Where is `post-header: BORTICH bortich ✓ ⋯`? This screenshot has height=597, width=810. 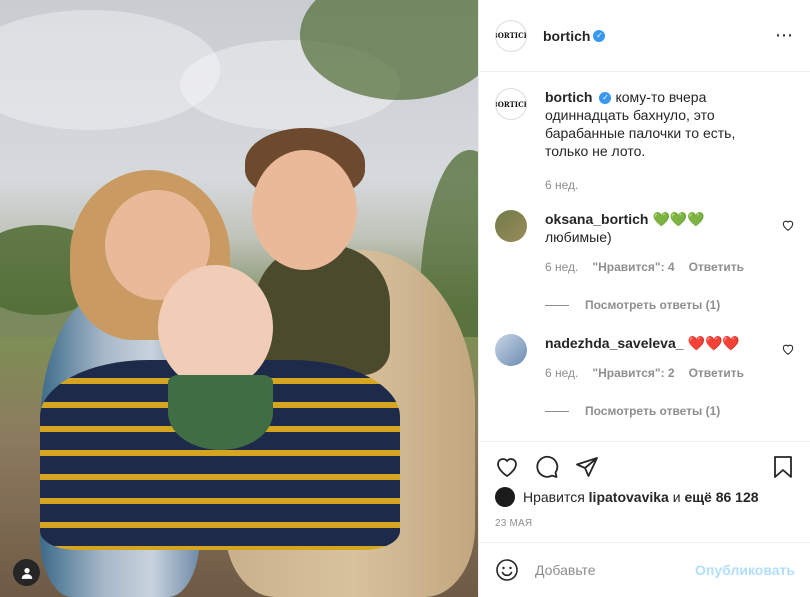
post-header: BORTICH bortich ✓ ⋯ is located at coordinates (644, 36).